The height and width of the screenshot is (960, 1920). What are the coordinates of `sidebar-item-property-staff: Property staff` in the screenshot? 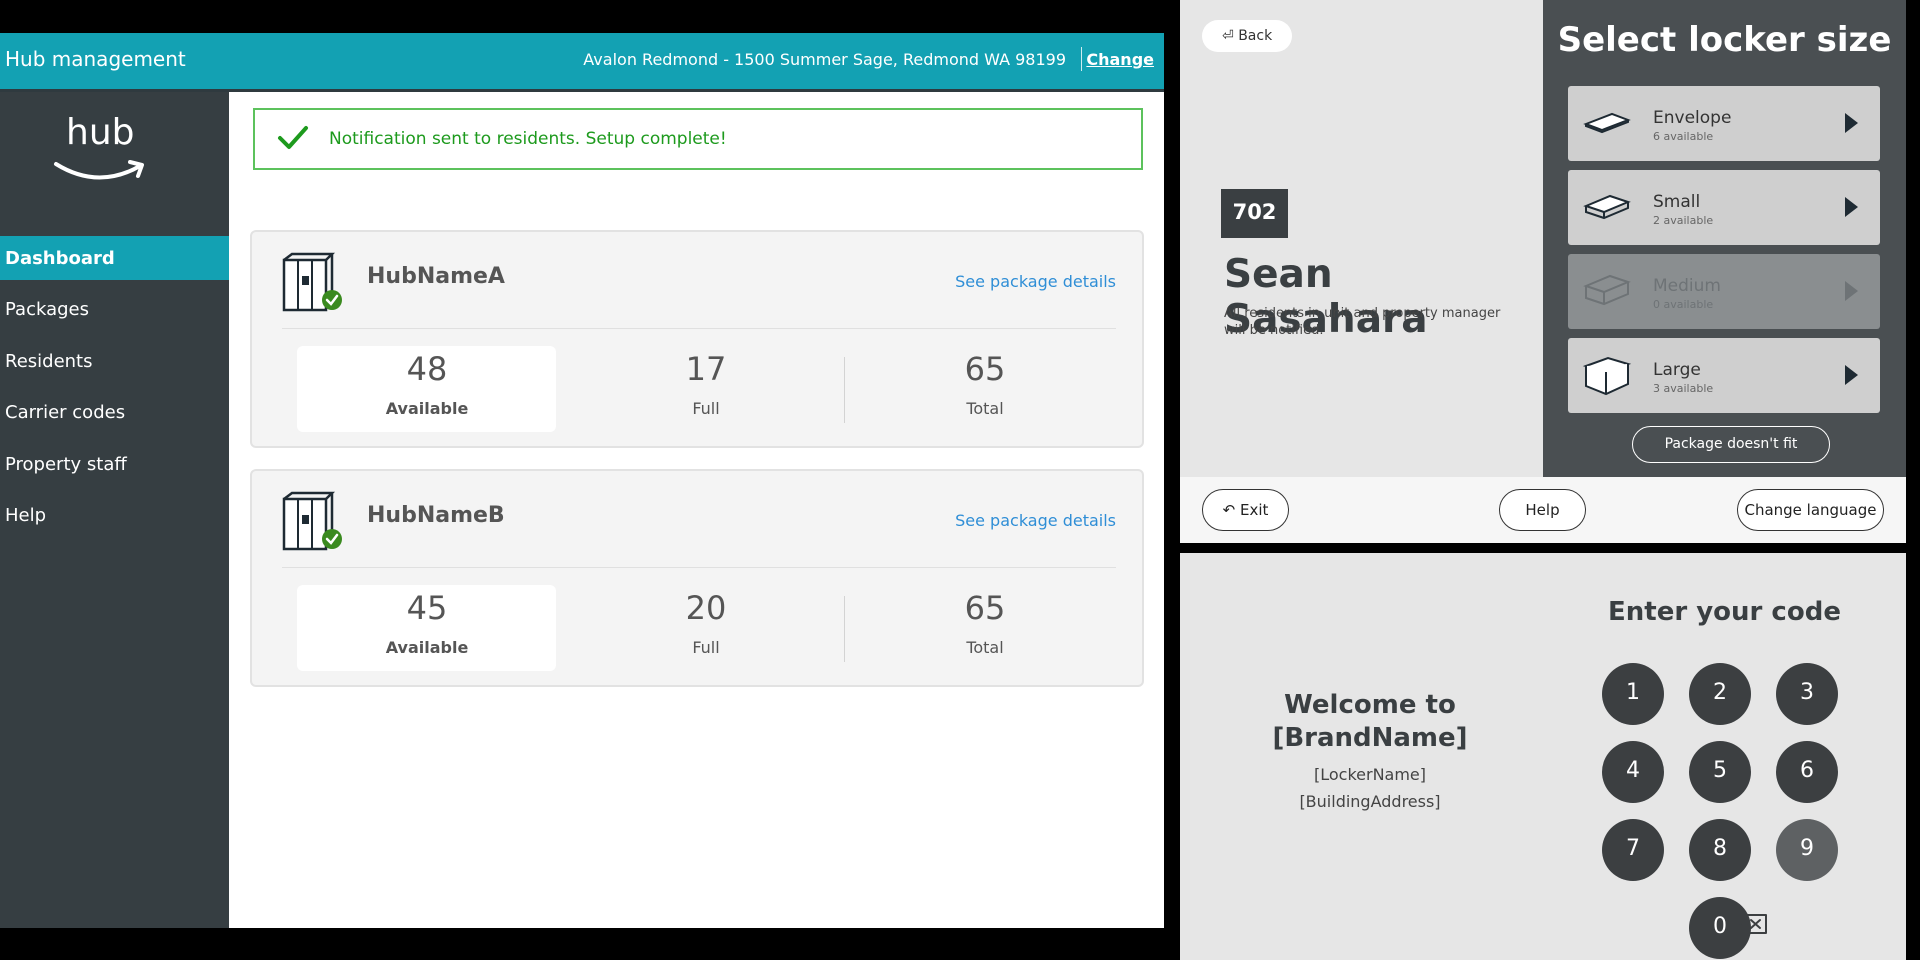 It's located at (114, 464).